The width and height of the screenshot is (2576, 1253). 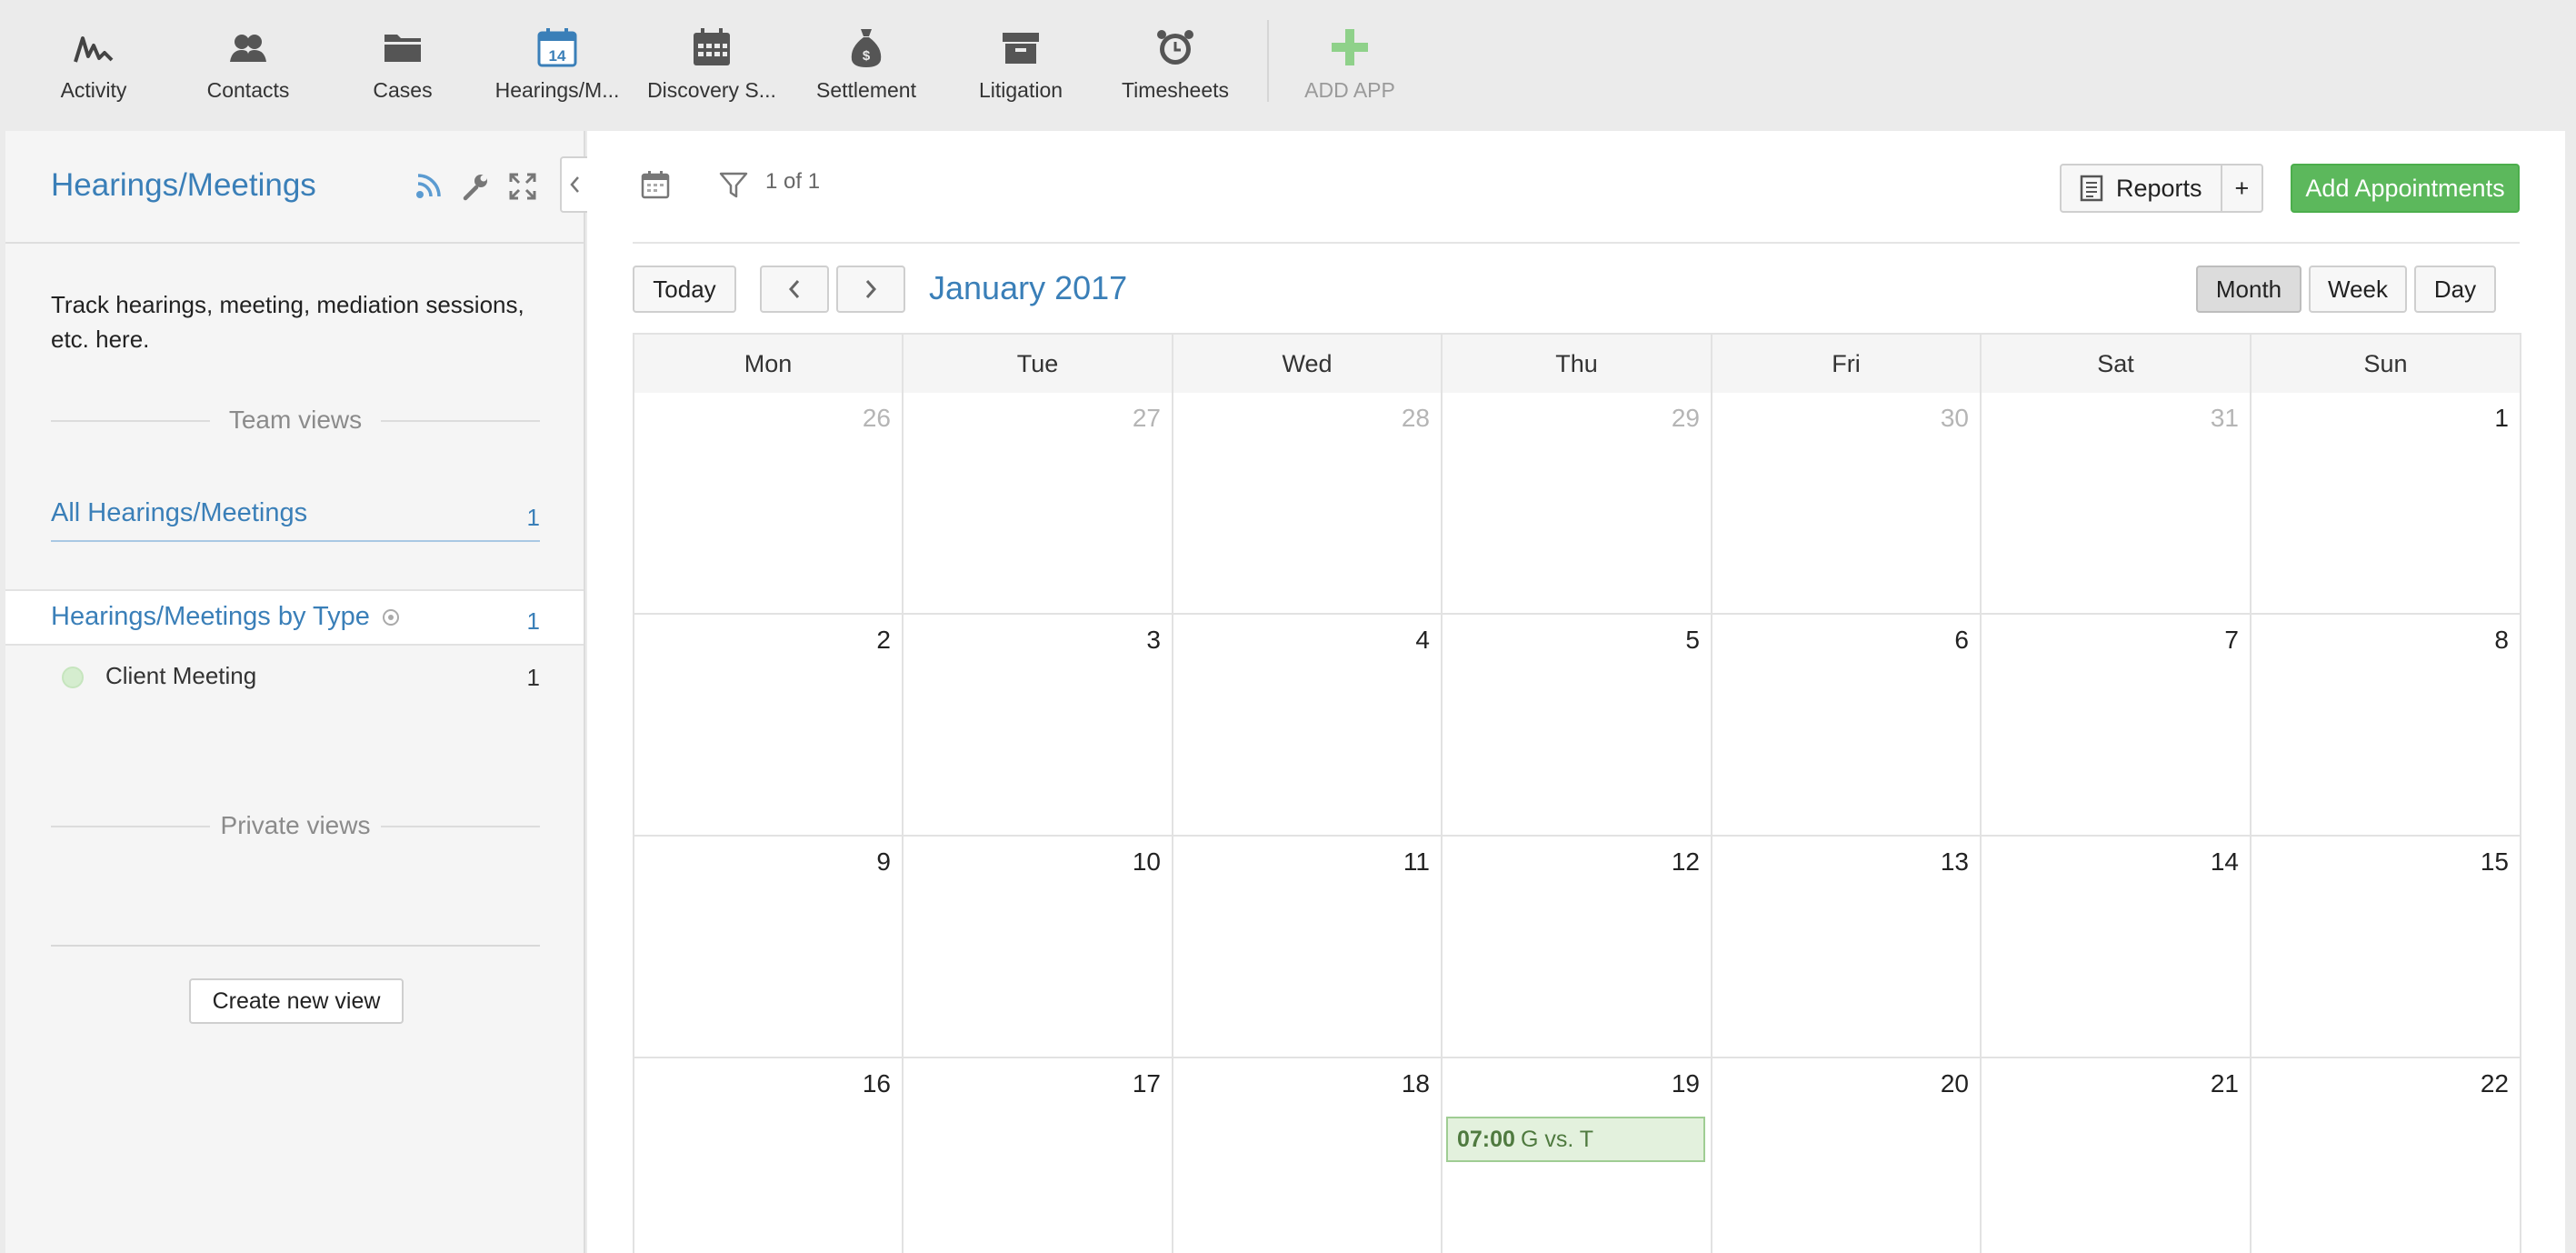 I want to click on event-time: 07:00, so click(x=1486, y=1139).